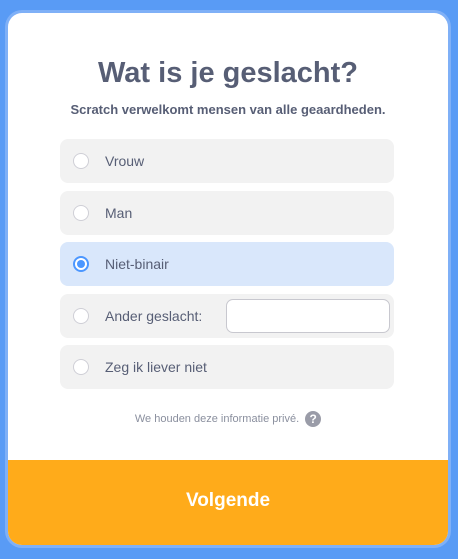 The height and width of the screenshot is (559, 458). I want to click on next-button: Volgende, so click(228, 502).